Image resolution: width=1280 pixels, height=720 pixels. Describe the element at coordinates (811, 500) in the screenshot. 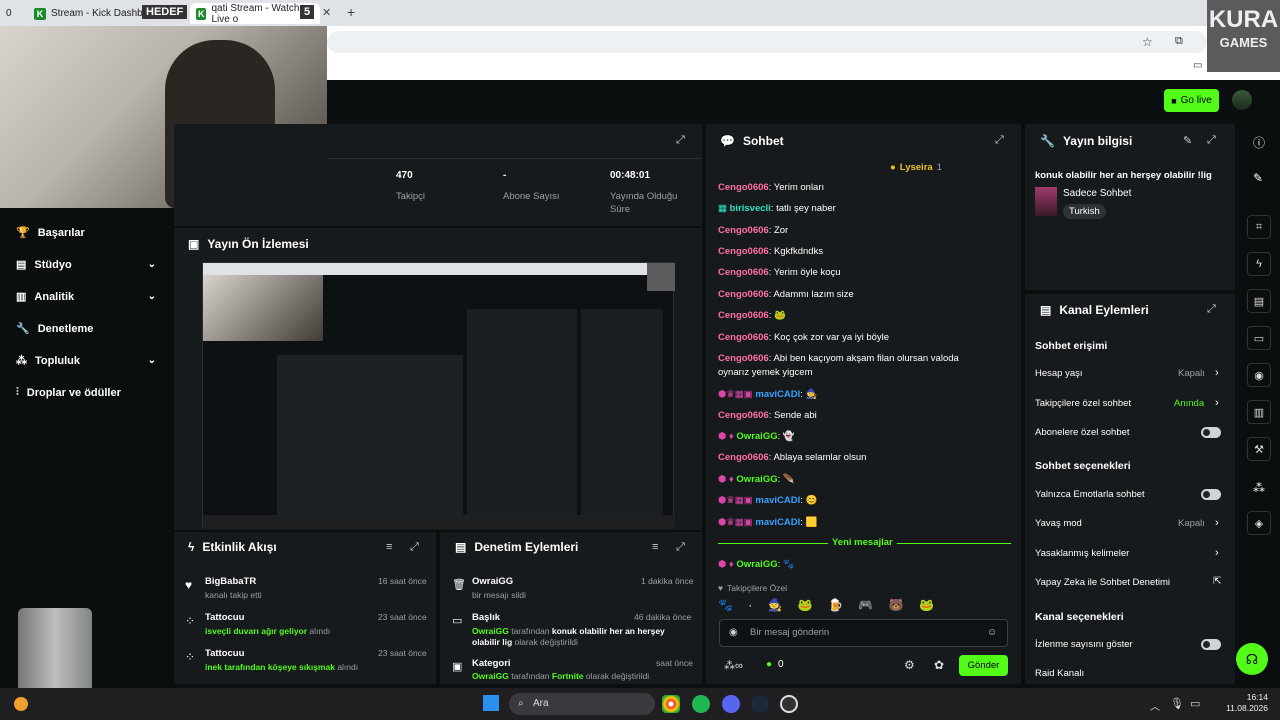

I see `emote-icon: 😊` at that location.